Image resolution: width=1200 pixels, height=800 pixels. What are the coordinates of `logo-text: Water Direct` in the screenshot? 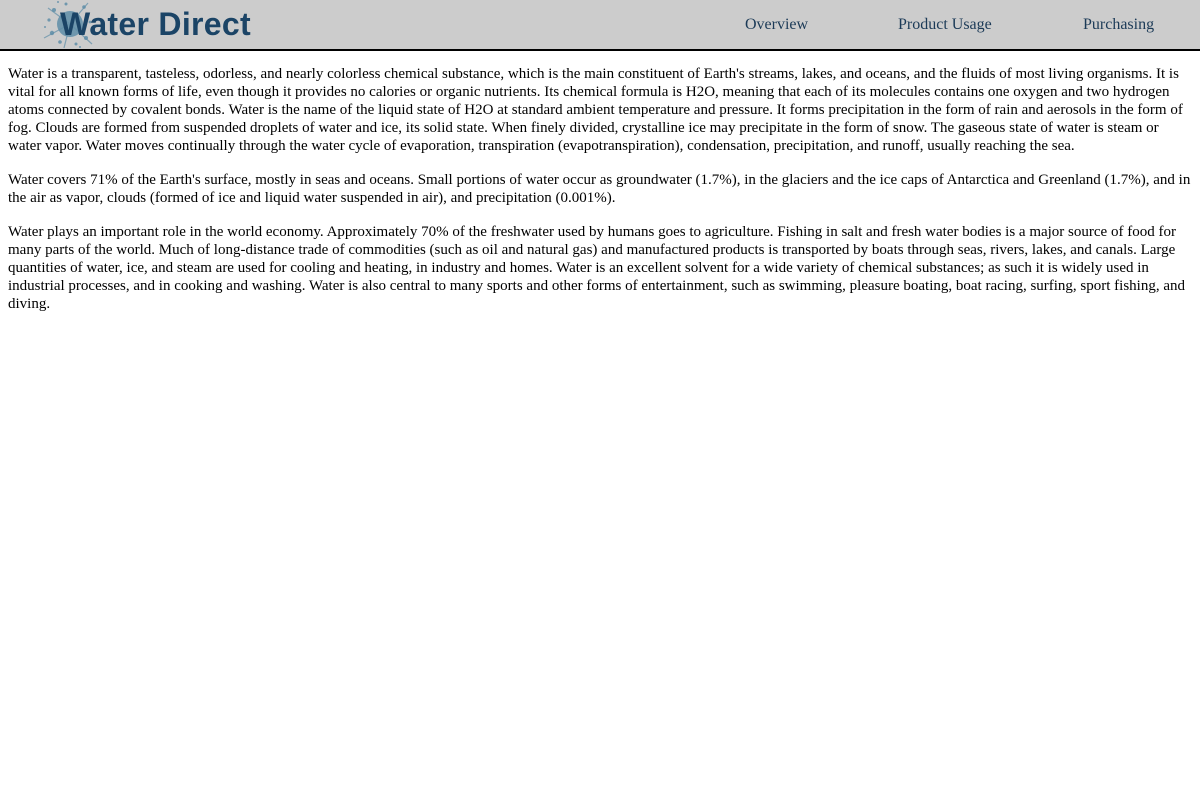 It's located at (155, 24).